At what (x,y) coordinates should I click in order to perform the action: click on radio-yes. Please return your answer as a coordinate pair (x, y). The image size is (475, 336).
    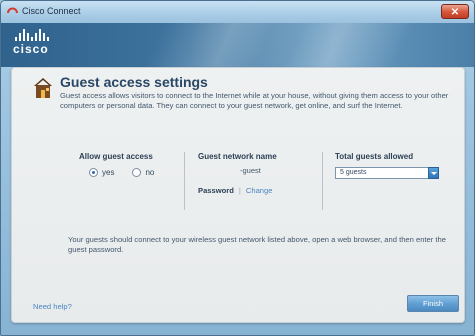
    Looking at the image, I should click on (93, 172).